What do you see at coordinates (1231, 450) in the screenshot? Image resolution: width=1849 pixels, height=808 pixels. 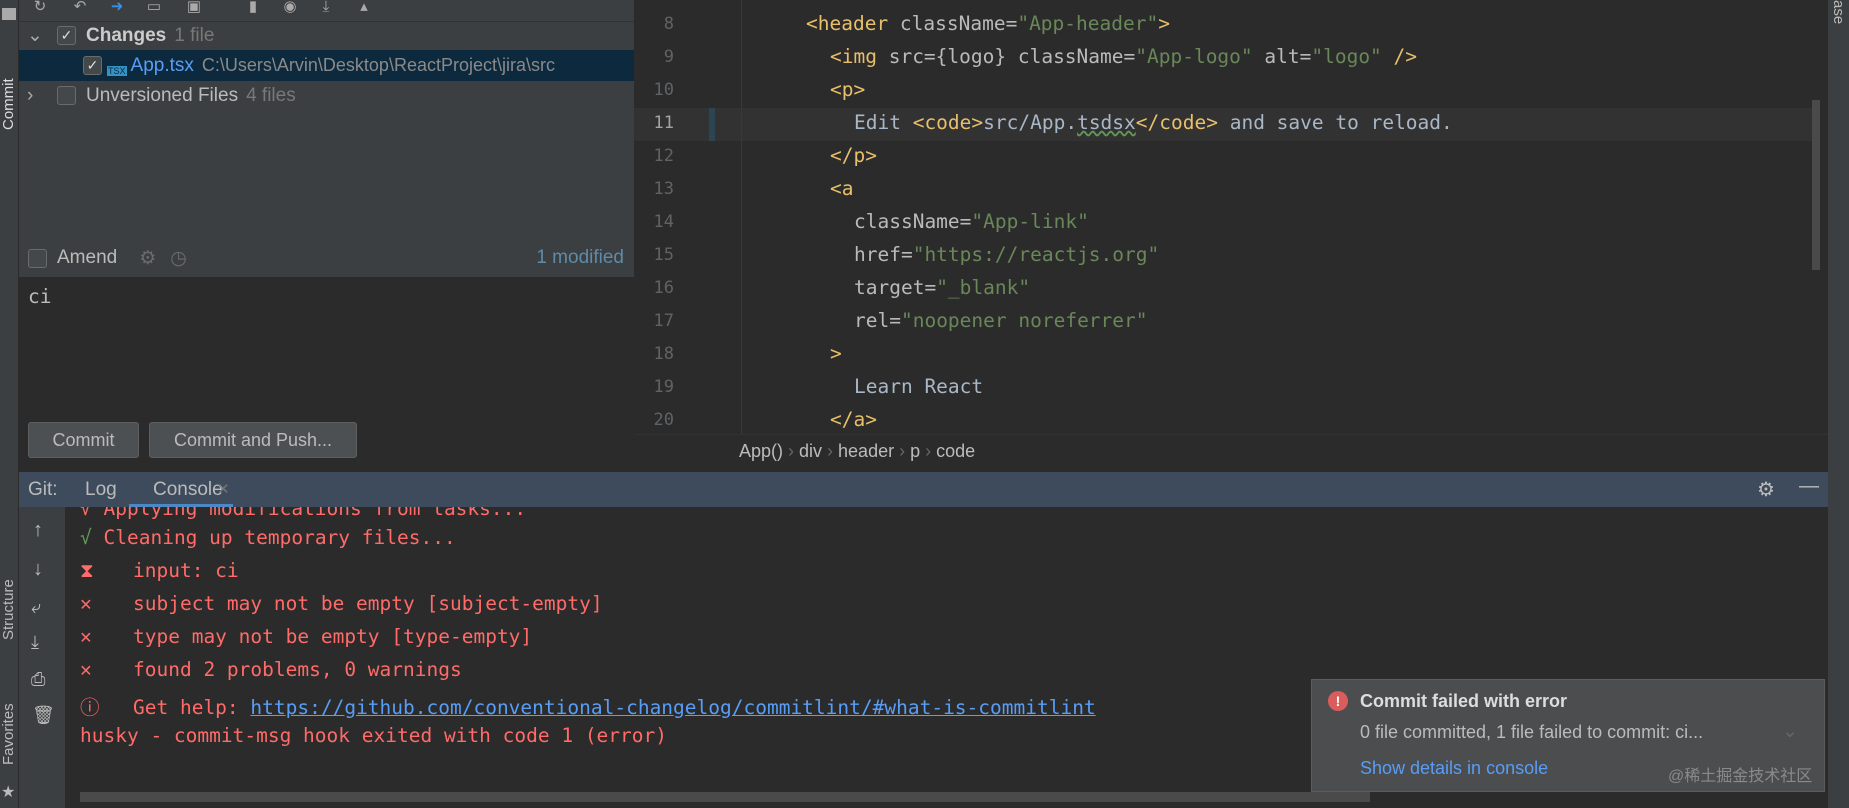 I see `breadcrumb: App() › div › header › p › code` at bounding box center [1231, 450].